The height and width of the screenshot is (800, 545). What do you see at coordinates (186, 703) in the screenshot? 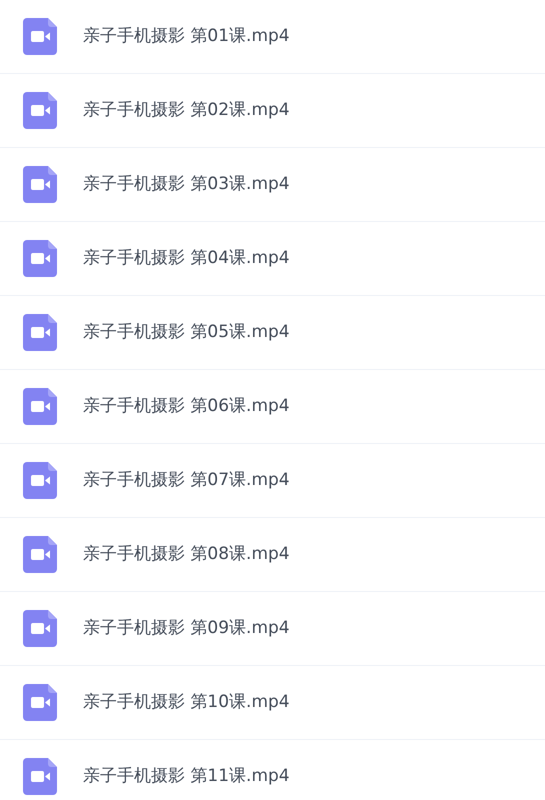
I see `file-name: 亲子手机摄影 第10课.mp4` at bounding box center [186, 703].